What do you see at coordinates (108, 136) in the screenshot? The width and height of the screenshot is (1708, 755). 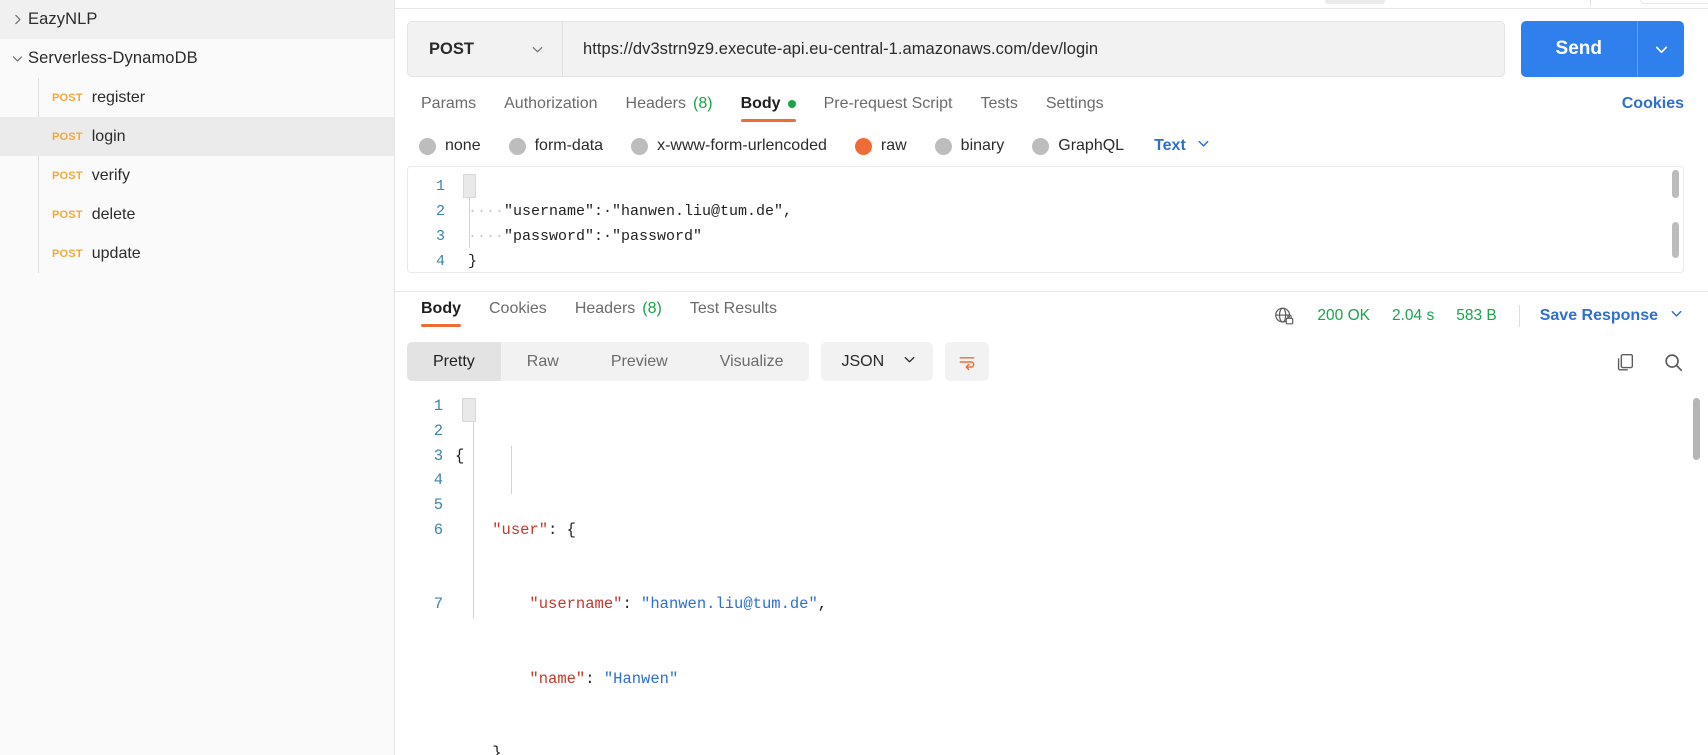 I see `request-name: login` at bounding box center [108, 136].